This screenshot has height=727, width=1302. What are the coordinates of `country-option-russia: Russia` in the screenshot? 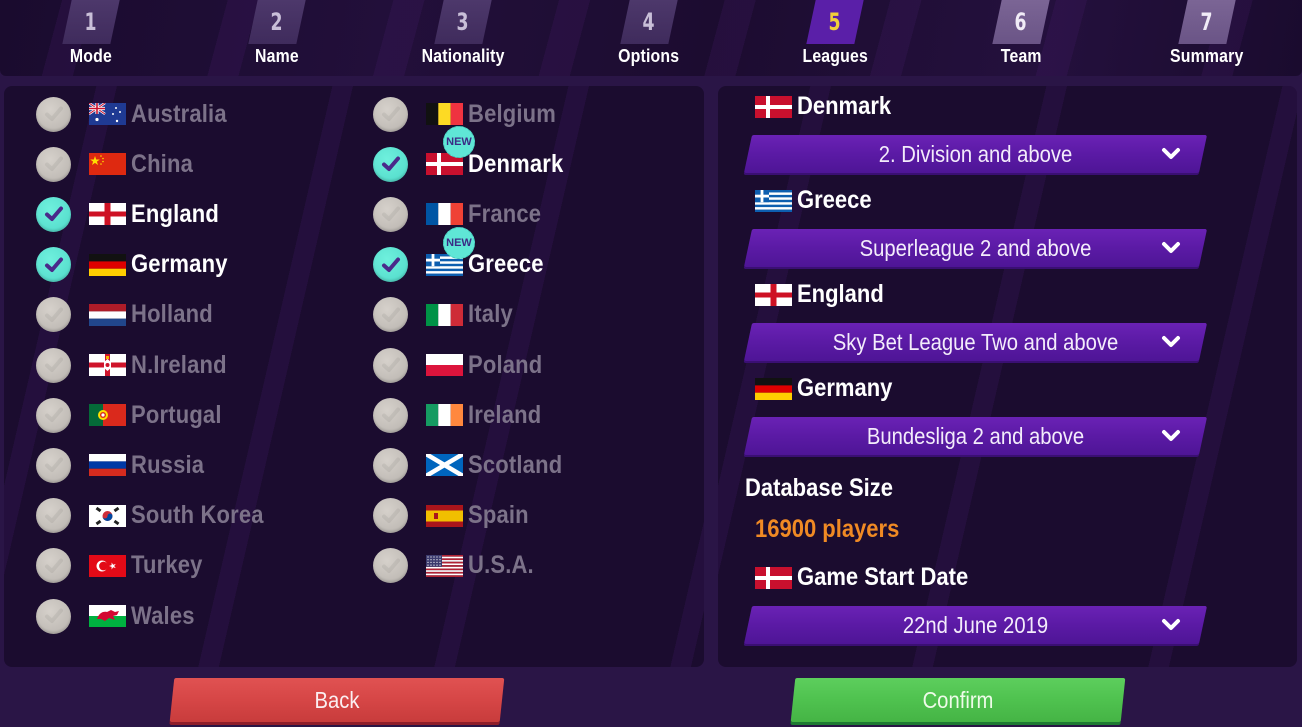 It's located at (125, 465).